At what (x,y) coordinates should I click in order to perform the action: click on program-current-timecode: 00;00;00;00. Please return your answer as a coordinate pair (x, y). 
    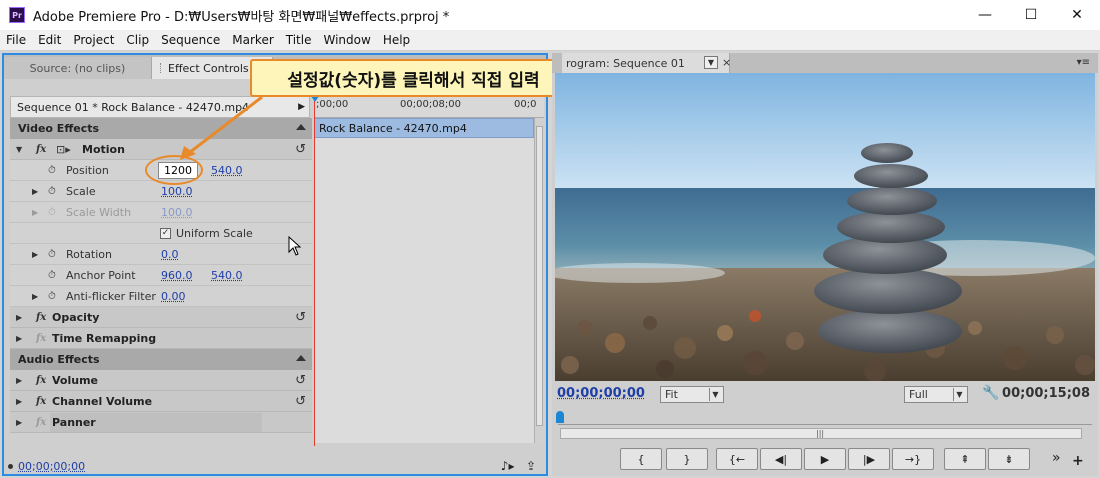
    Looking at the image, I should click on (601, 393).